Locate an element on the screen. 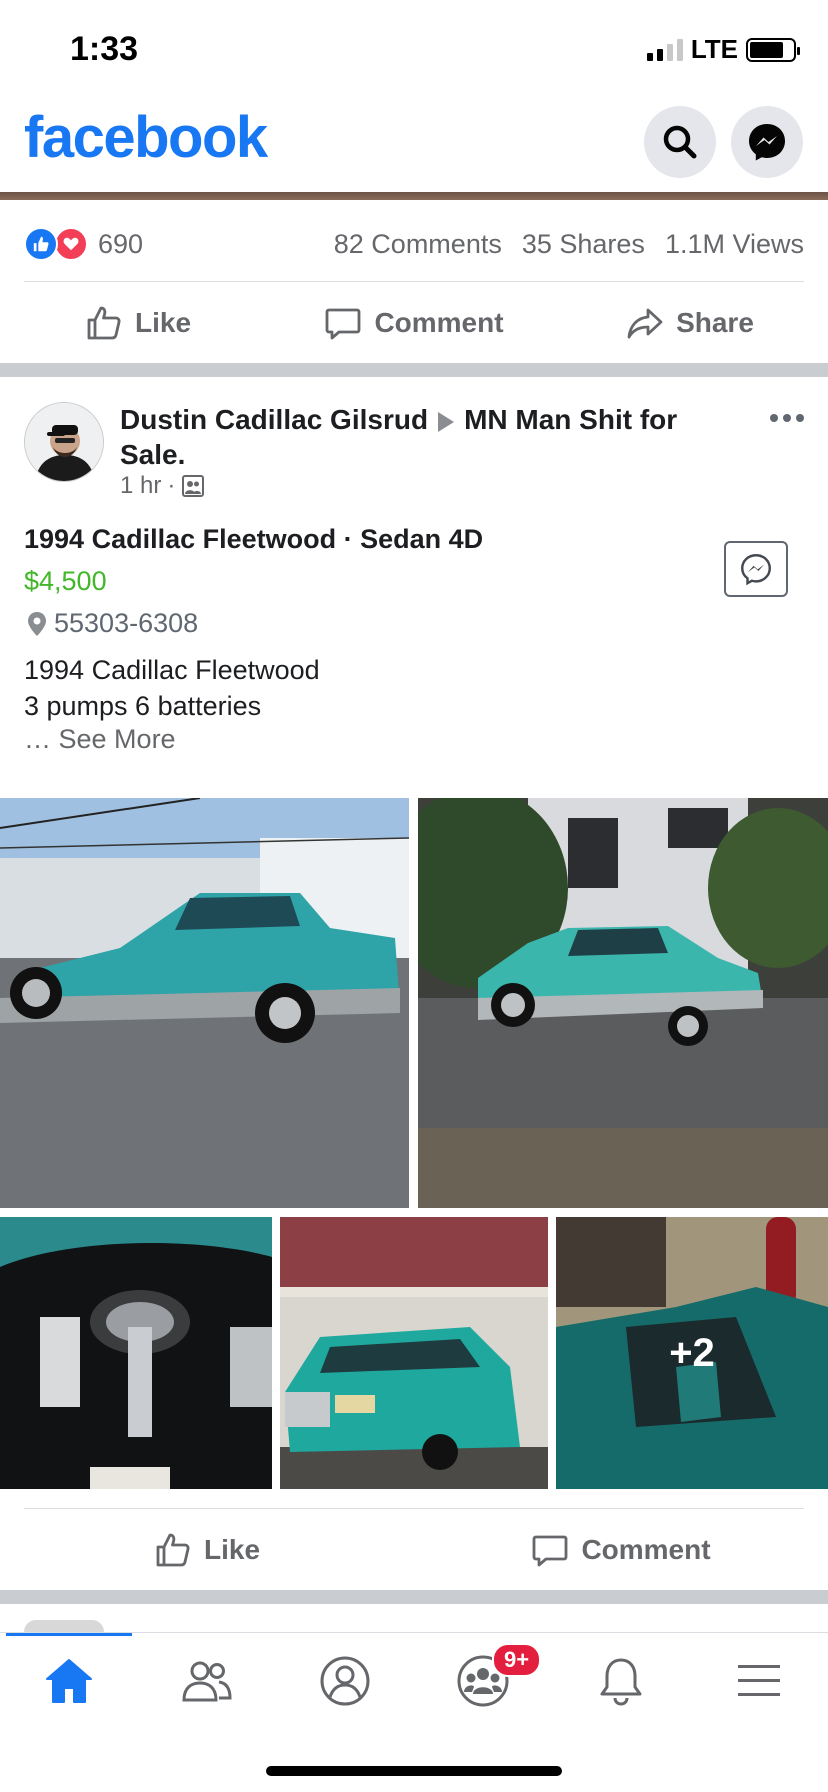  share-button: Share is located at coordinates (690, 323).